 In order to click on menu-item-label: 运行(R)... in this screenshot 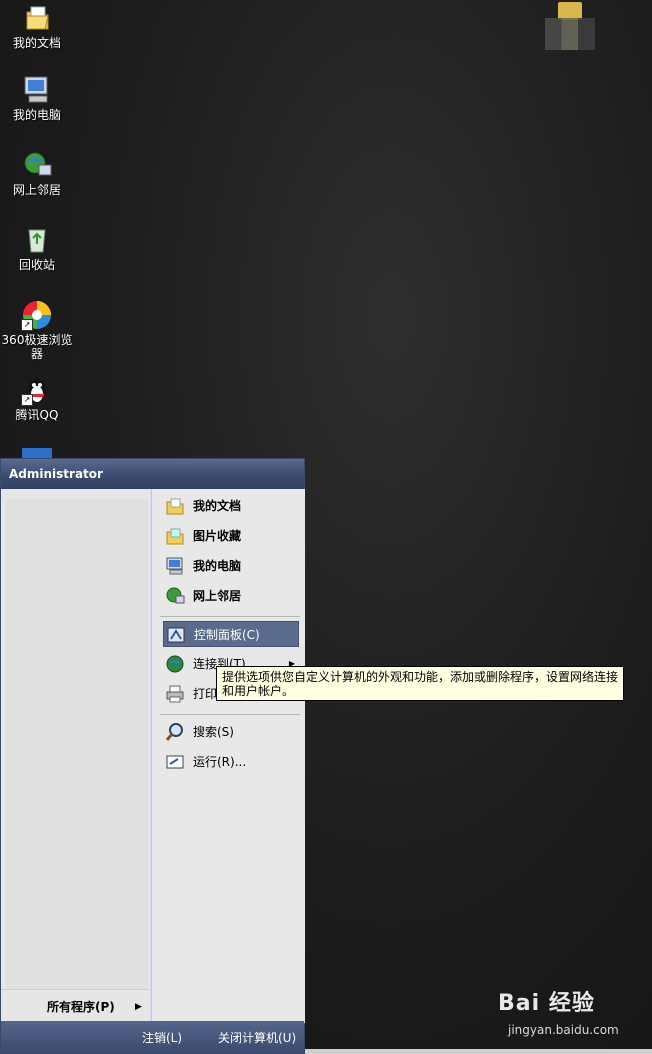, I will do `click(220, 762)`.